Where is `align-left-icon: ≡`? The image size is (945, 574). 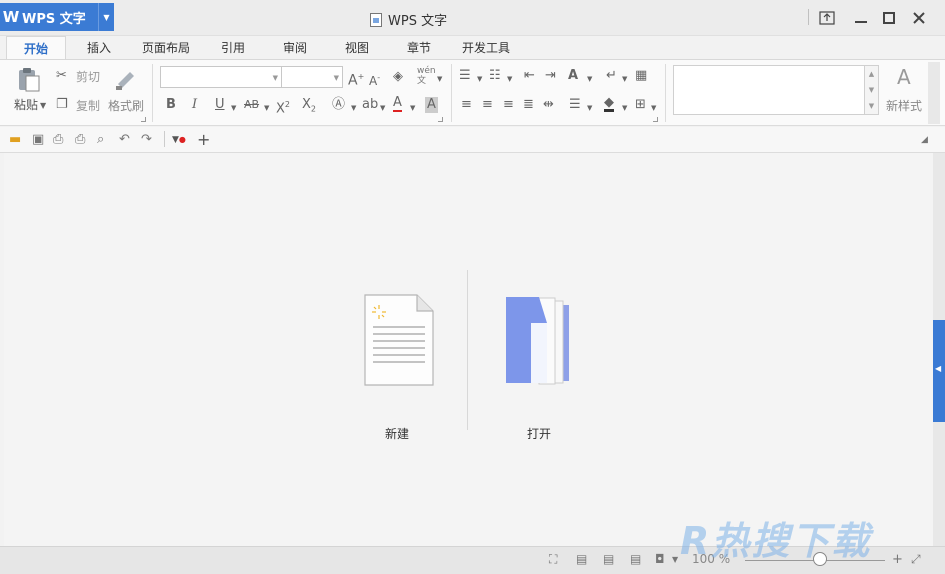 align-left-icon: ≡ is located at coordinates (466, 105).